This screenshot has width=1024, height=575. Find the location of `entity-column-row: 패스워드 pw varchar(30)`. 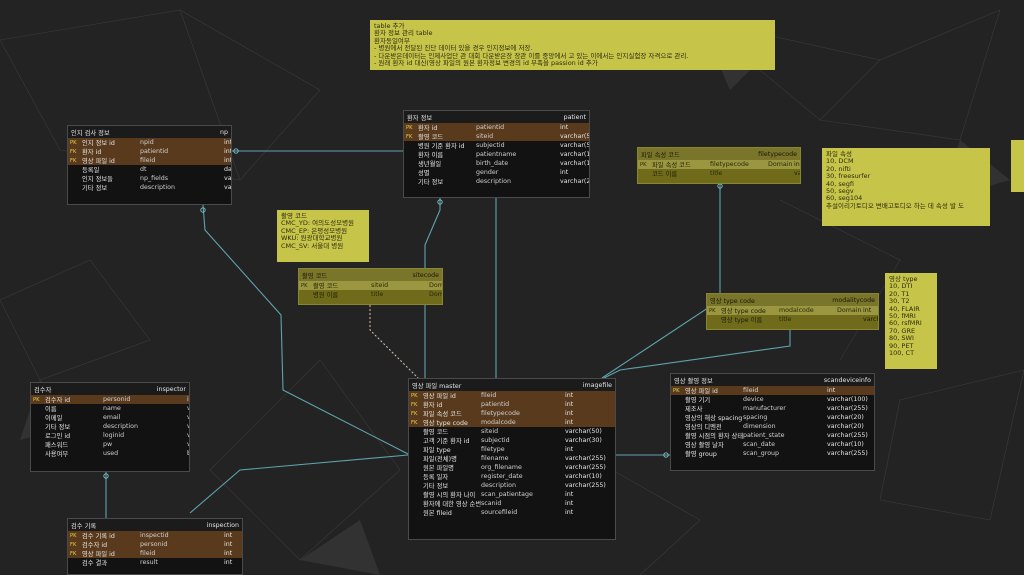

entity-column-row: 패스워드 pw varchar(30) is located at coordinates (110, 444).